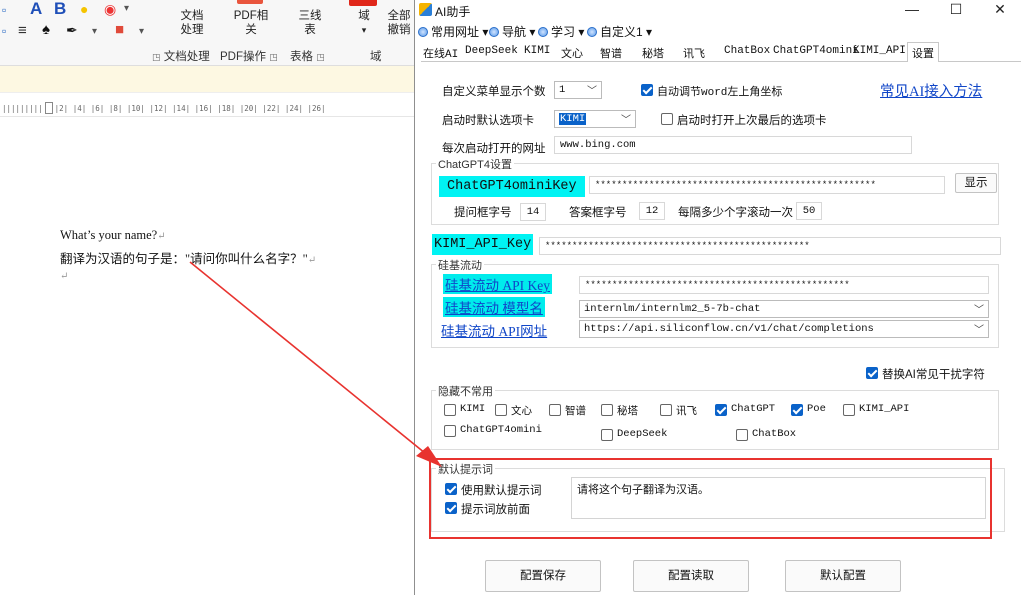 This screenshot has width=1024, height=595. What do you see at coordinates (879, 51) in the screenshot?
I see `tab-kimi-api: KIMI_API` at bounding box center [879, 51].